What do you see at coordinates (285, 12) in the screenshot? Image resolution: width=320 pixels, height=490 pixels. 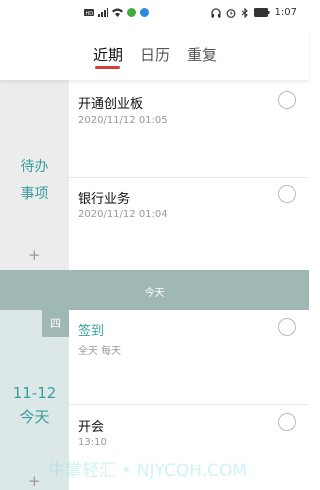 I see `status-time: 1:07` at bounding box center [285, 12].